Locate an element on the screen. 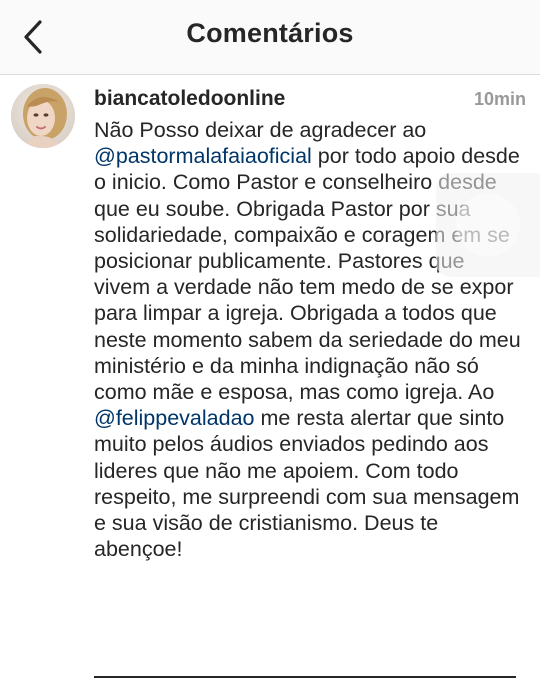 This screenshot has width=540, height=698. comment-timestamp: 10min is located at coordinates (499, 99).